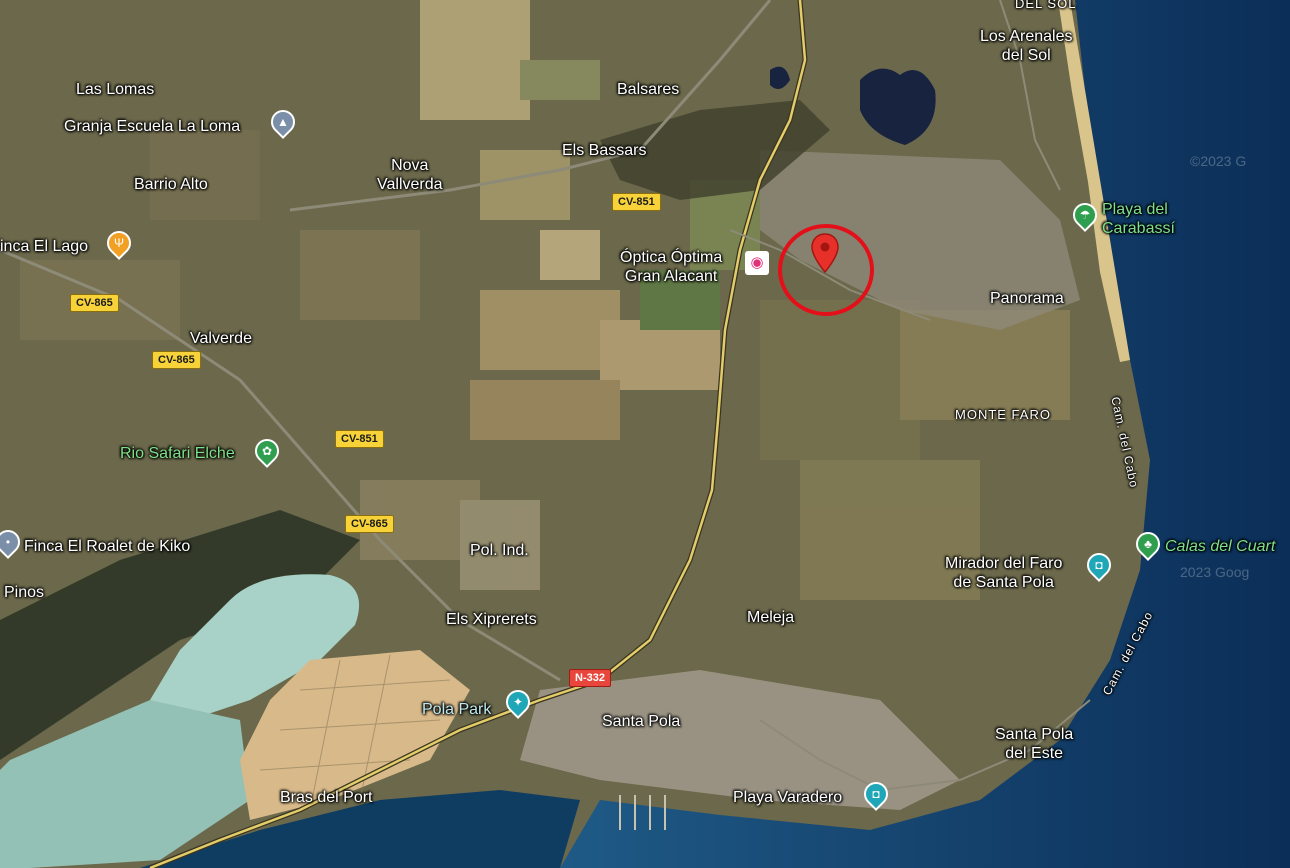 The height and width of the screenshot is (868, 1290). I want to click on place-label-finca-el-roalet: Finca El Roalet de Kiko, so click(107, 546).